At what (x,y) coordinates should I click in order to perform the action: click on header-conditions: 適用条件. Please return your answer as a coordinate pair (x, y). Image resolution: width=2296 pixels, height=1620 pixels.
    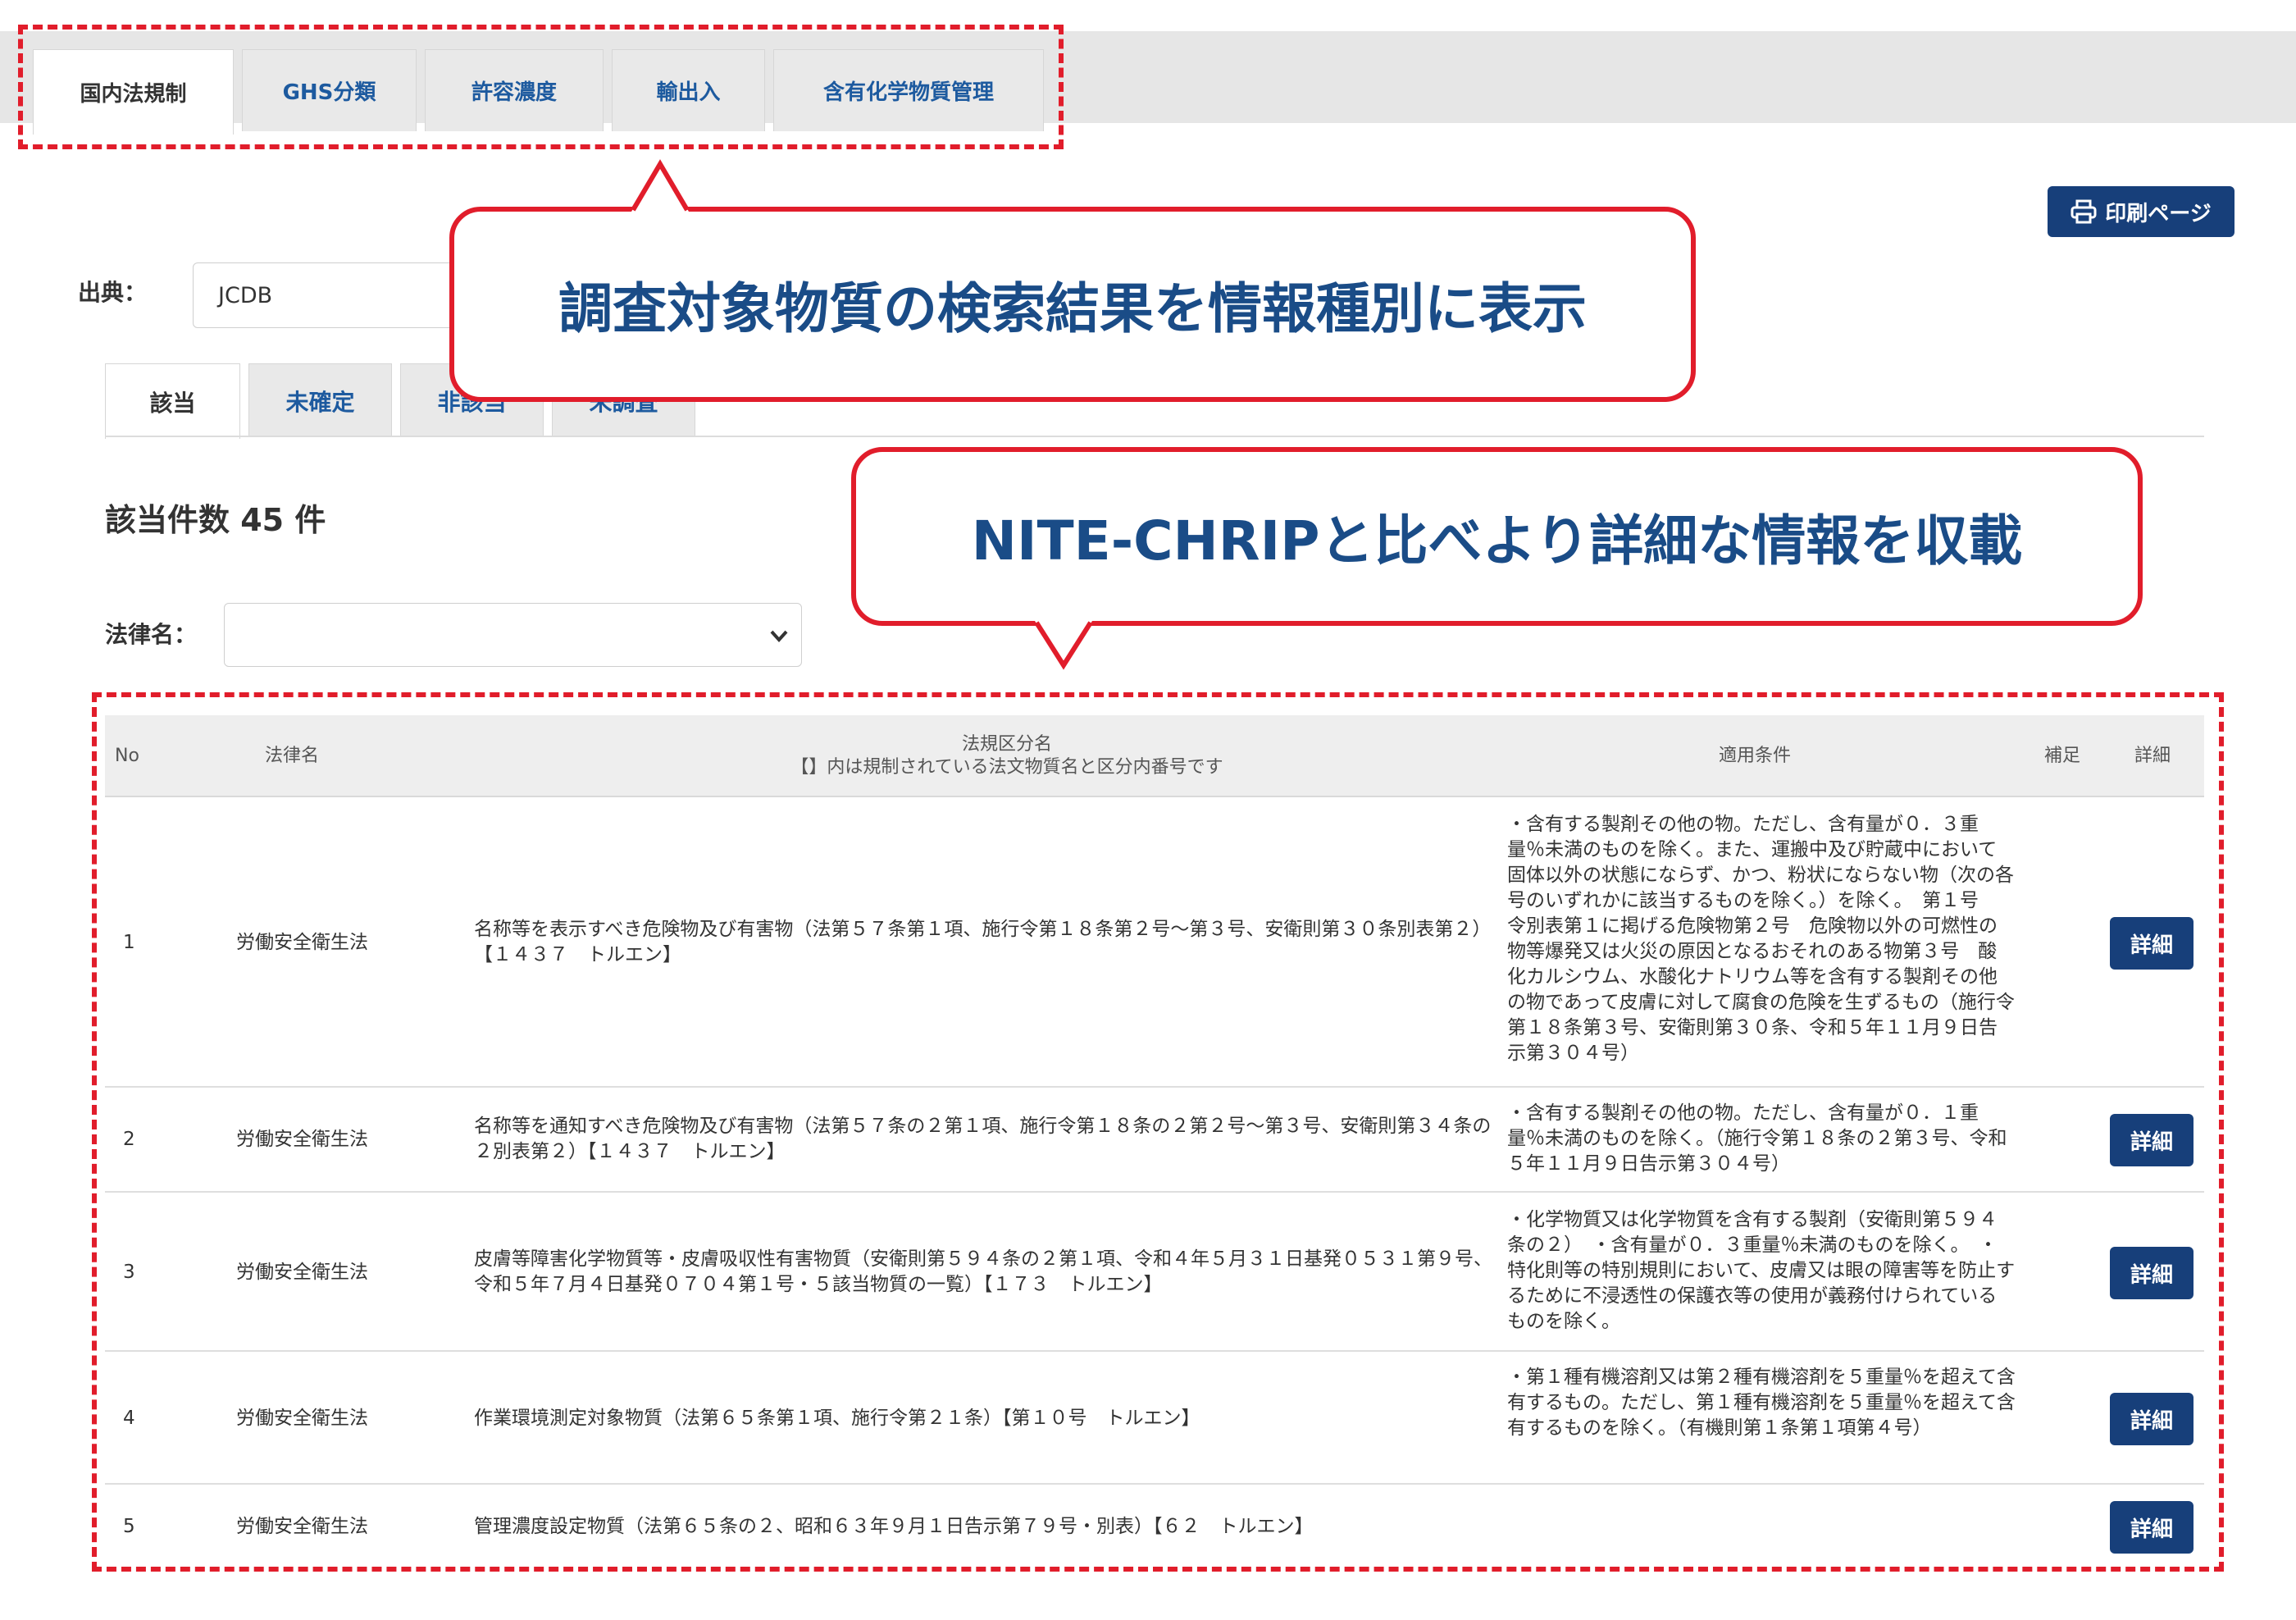
    Looking at the image, I should click on (1755, 756).